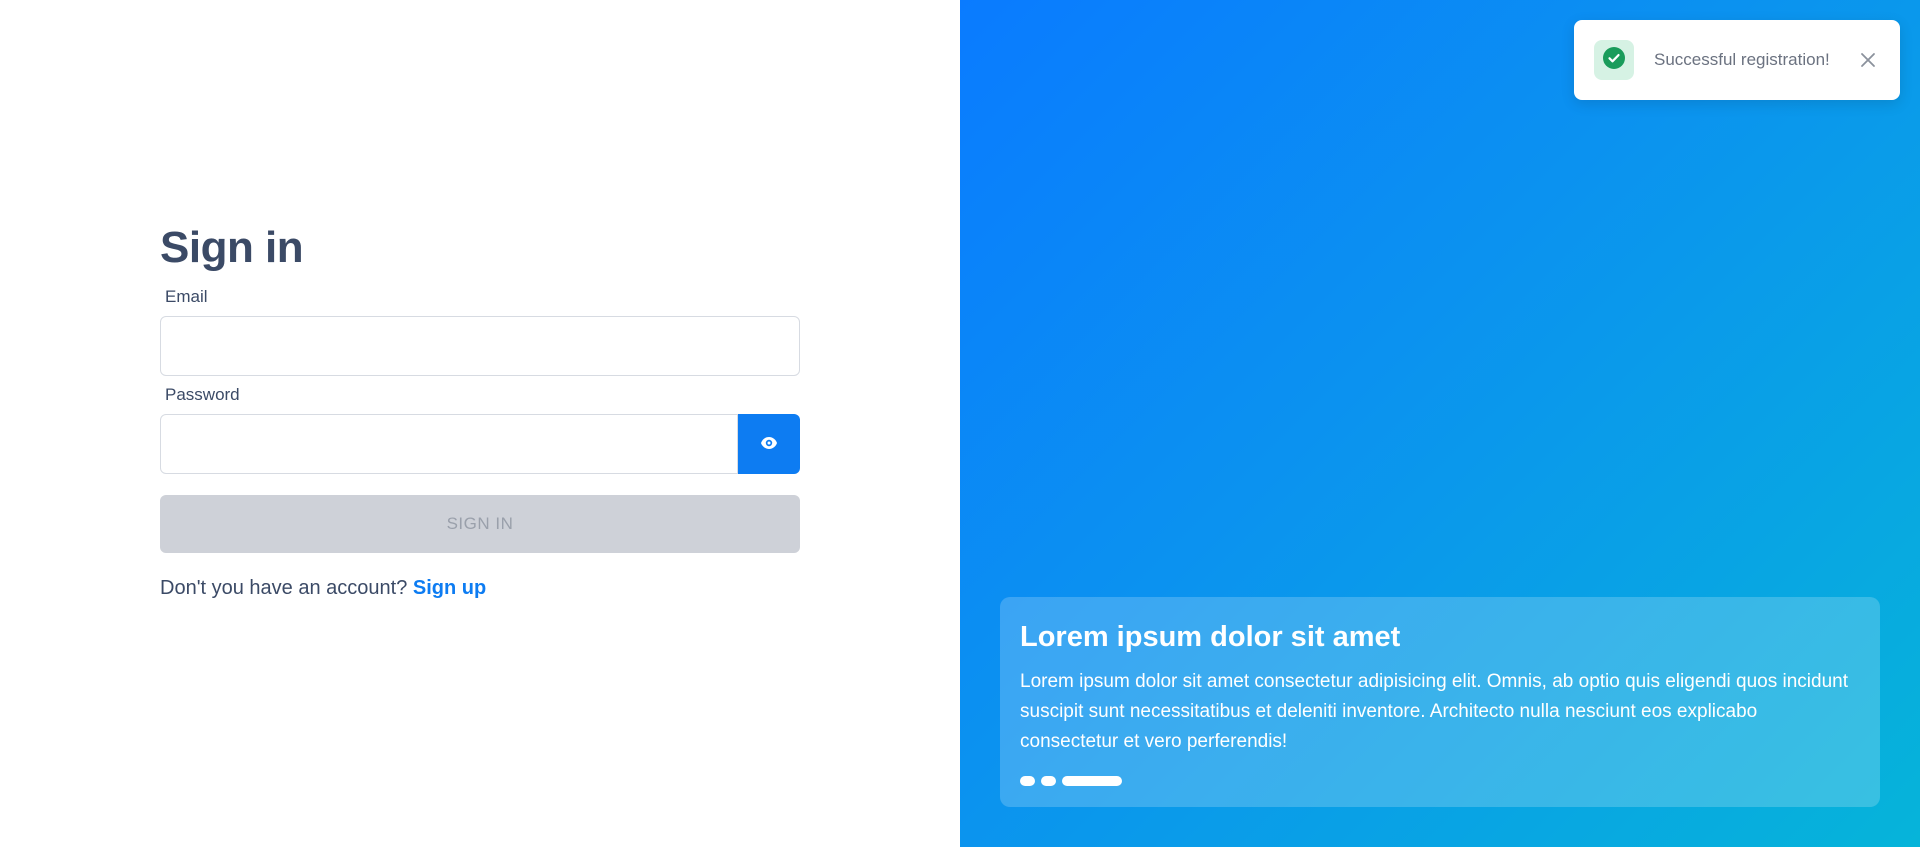 Image resolution: width=1920 pixels, height=847 pixels. What do you see at coordinates (449, 444) in the screenshot?
I see `password-field` at bounding box center [449, 444].